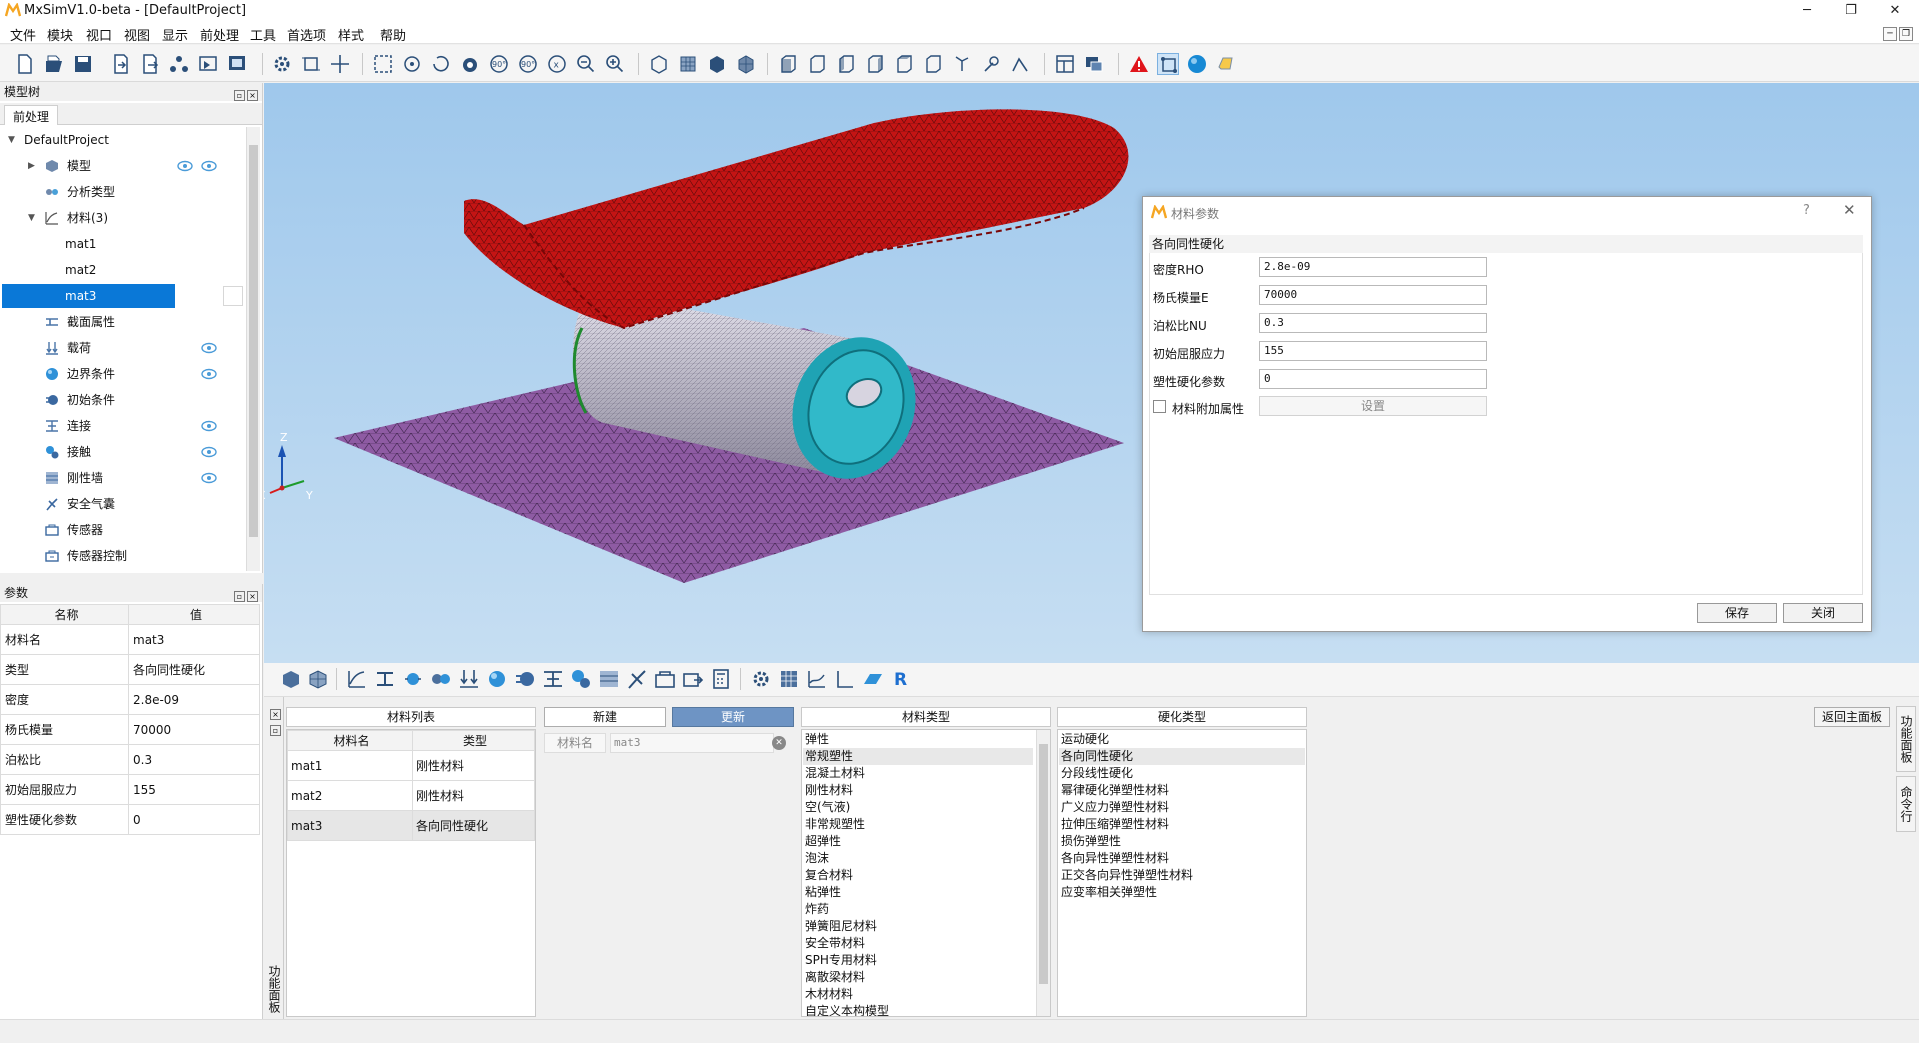 The width and height of the screenshot is (1919, 1043). What do you see at coordinates (659, 64) in the screenshot?
I see `wireframe-icon` at bounding box center [659, 64].